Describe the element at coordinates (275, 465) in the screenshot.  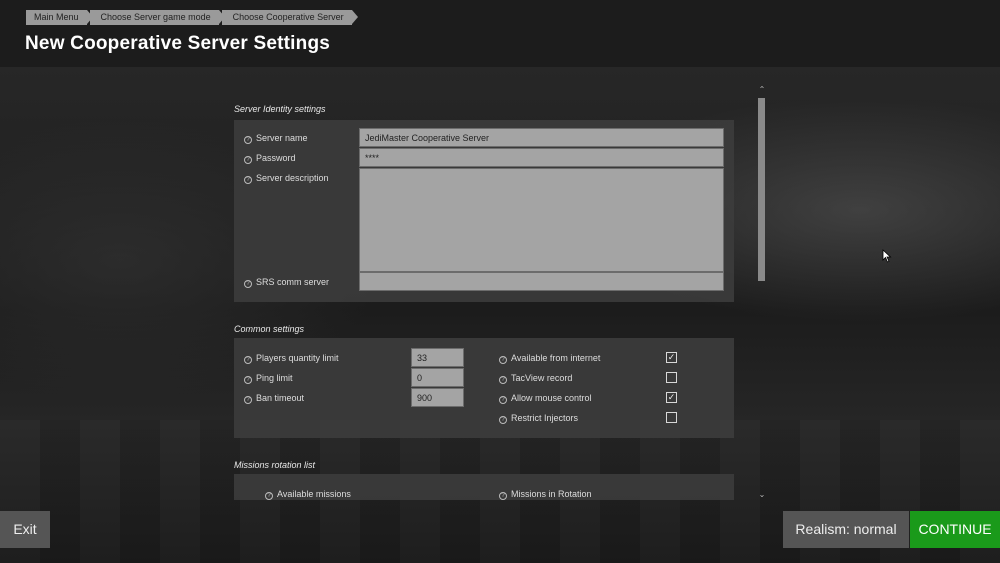
I see `section-title-missions-rotation: Missions rotation list` at that location.